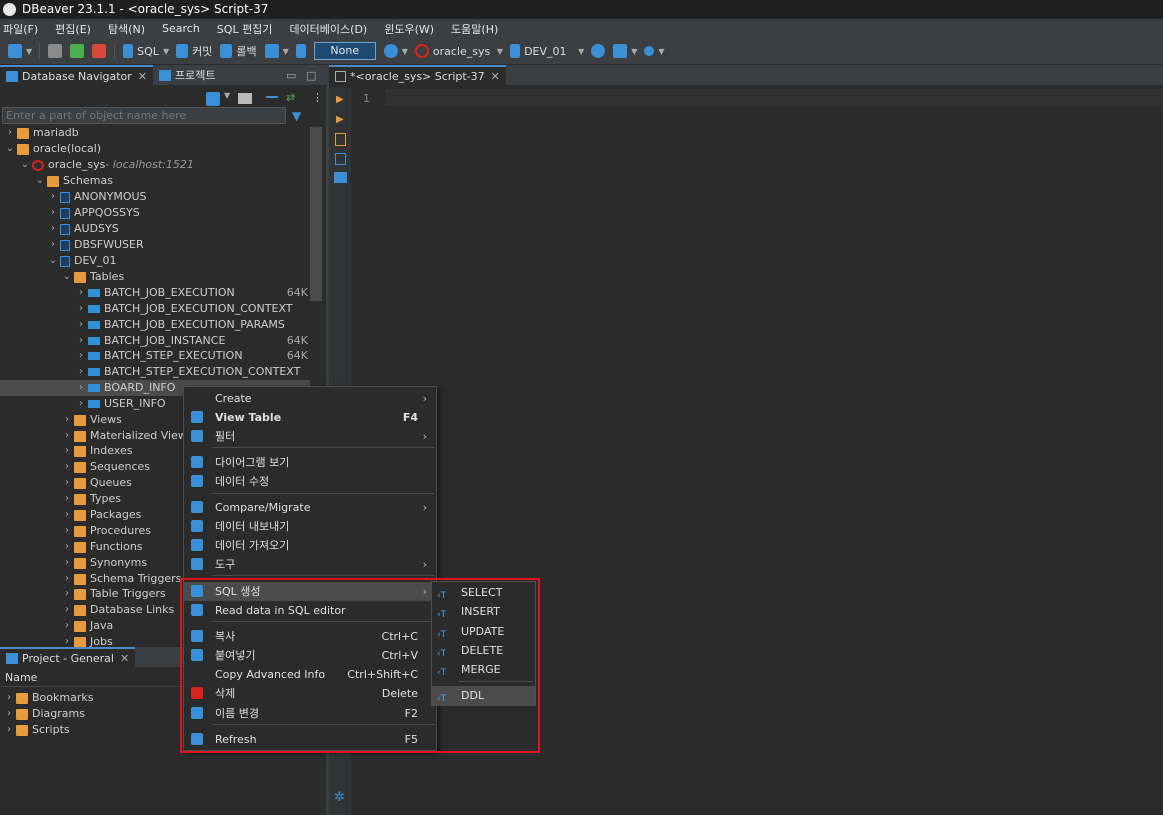 The width and height of the screenshot is (1163, 815). Describe the element at coordinates (155, 293) in the screenshot. I see `tree-node-batch-job-execution: › BATCH_JOB_EXECUTION` at that location.